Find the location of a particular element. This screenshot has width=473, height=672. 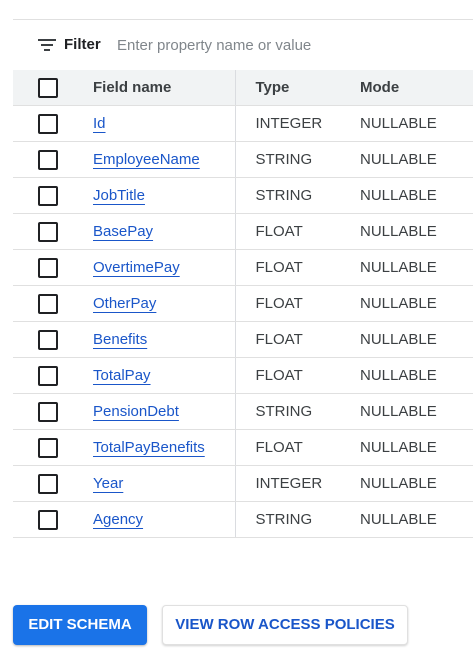

table-row: Id INTEGER NULLABLE is located at coordinates (243, 123).